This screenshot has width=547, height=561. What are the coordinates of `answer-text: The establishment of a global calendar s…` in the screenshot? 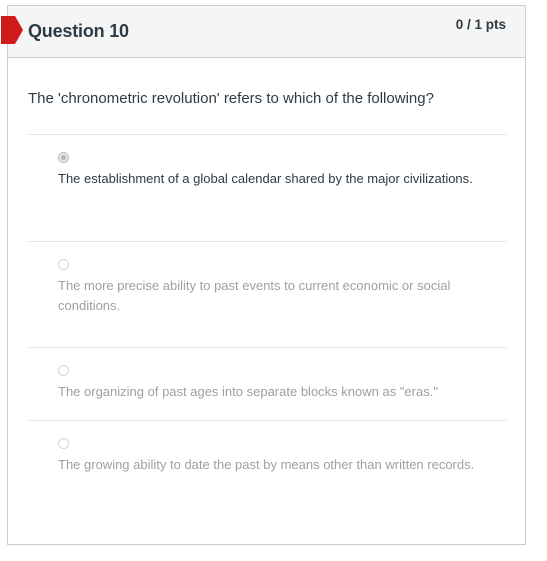 It's located at (265, 178).